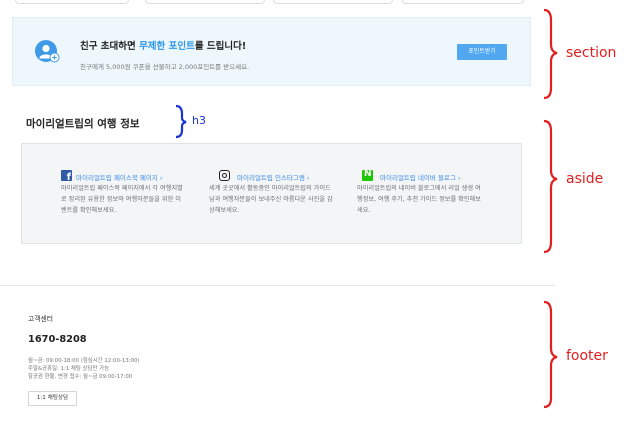 The image size is (637, 428). What do you see at coordinates (181, 121) in the screenshot?
I see `h3-brace` at bounding box center [181, 121].